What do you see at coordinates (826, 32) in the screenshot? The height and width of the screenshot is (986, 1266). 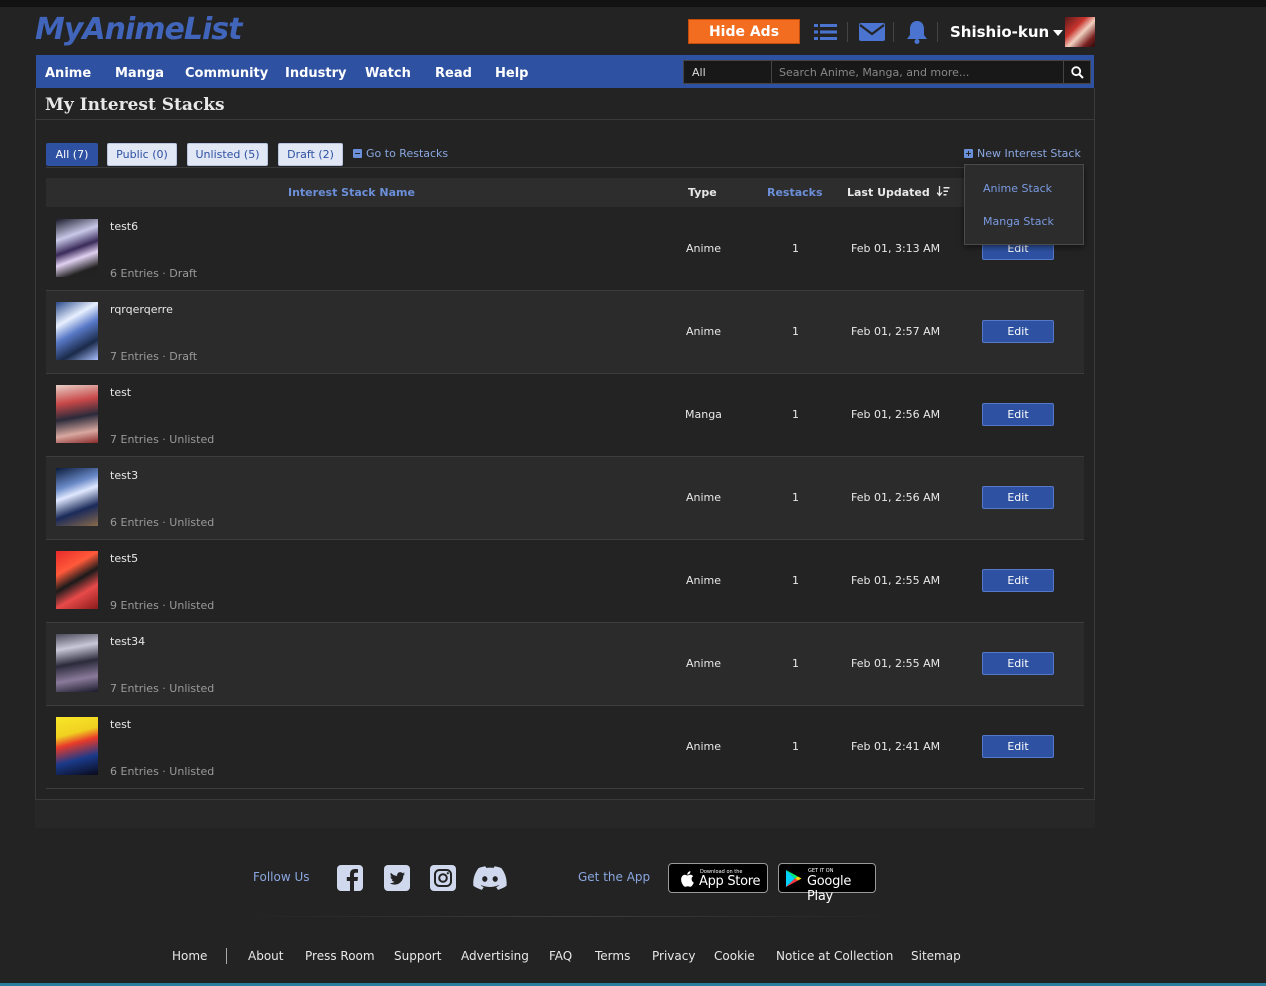 I see `list-icon` at bounding box center [826, 32].